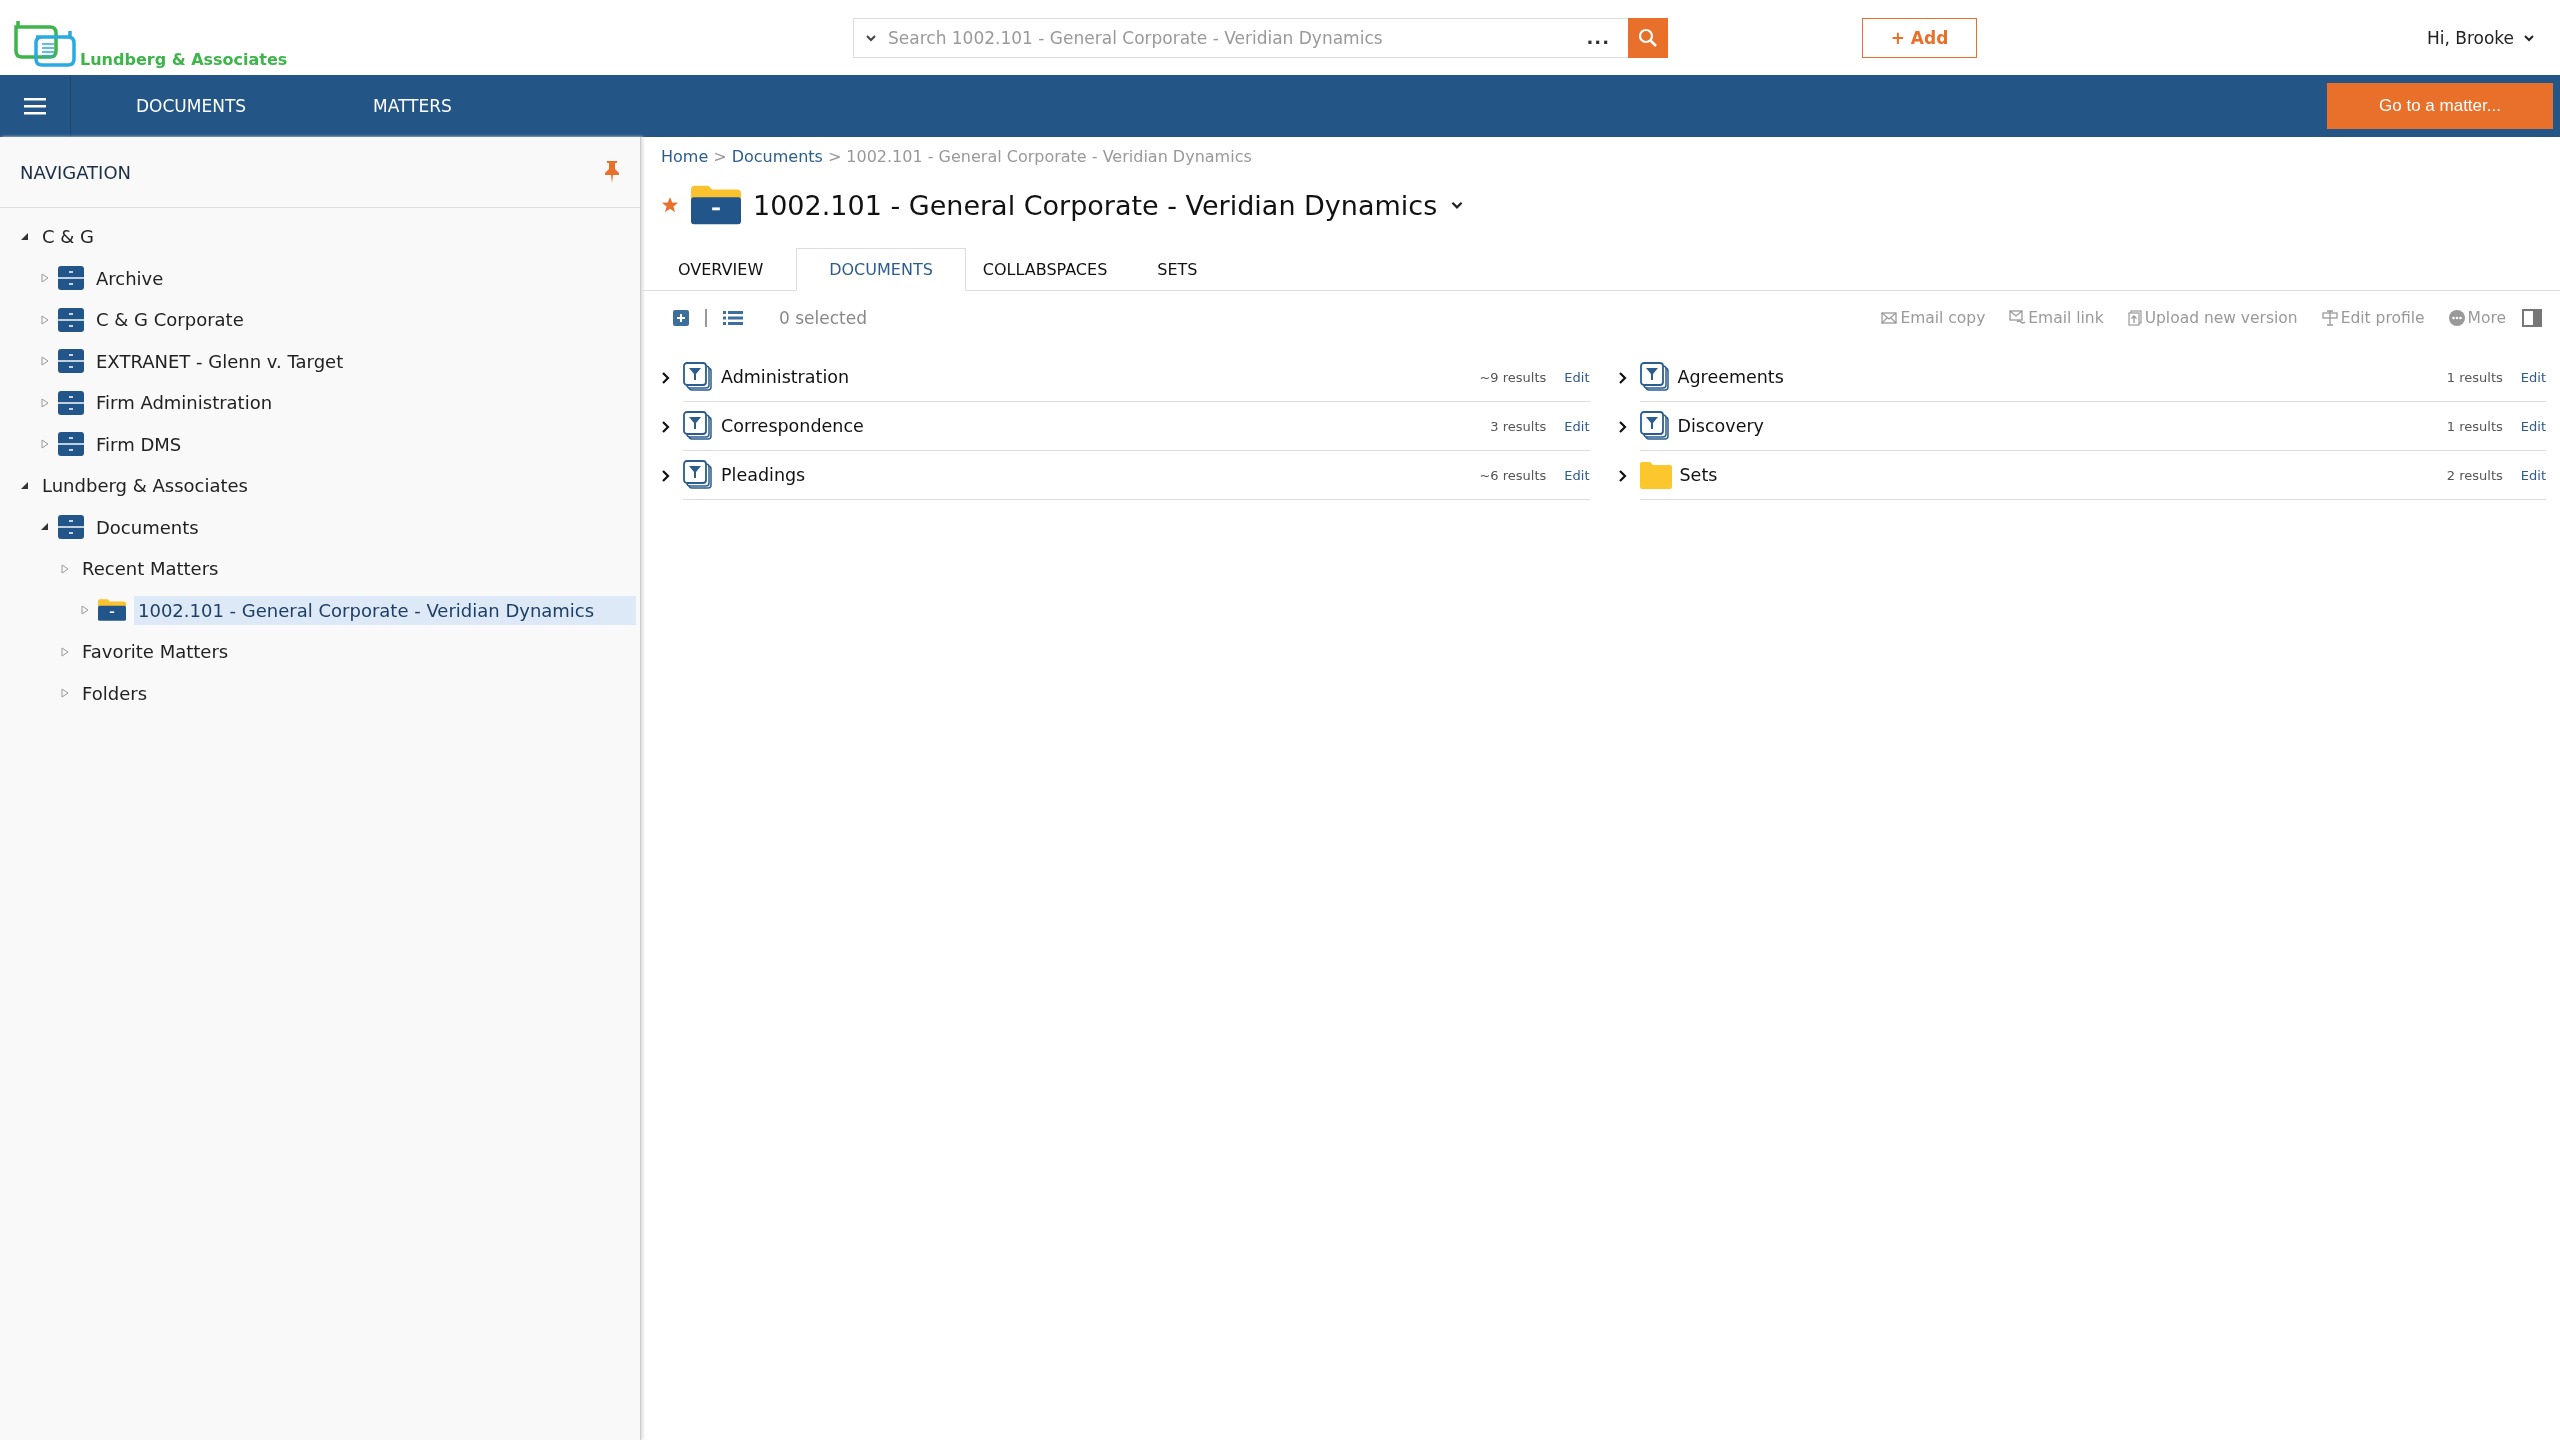 The image size is (2560, 1440). What do you see at coordinates (2474, 475) in the screenshot?
I see `result-count: 2 results` at bounding box center [2474, 475].